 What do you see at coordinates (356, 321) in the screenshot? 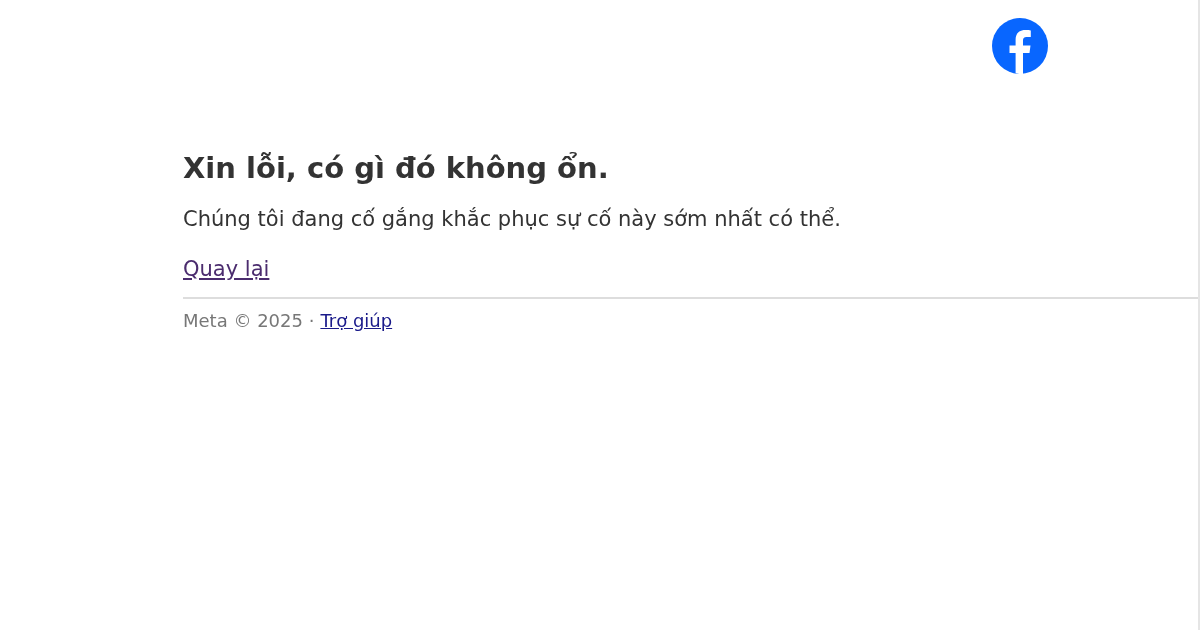
I see `help-link: Trợ giúp` at bounding box center [356, 321].